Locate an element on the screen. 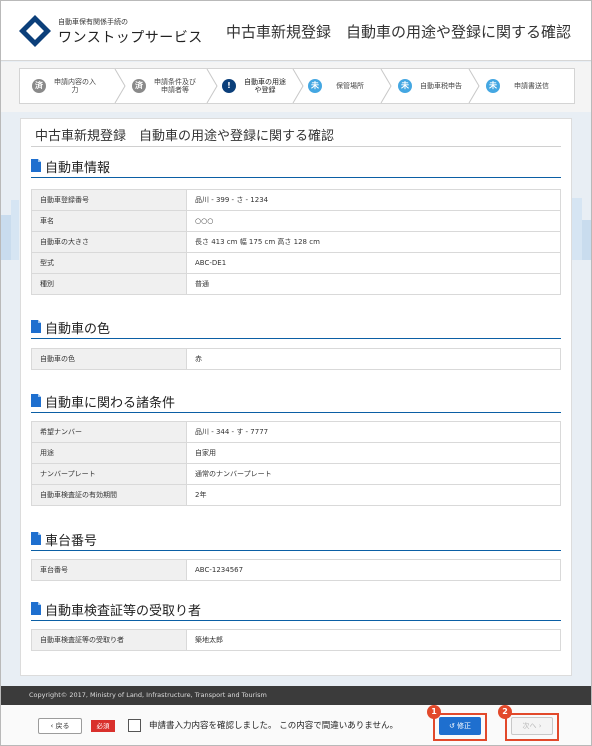  row-key: 自動車検査証の有効期間 is located at coordinates (109, 495).